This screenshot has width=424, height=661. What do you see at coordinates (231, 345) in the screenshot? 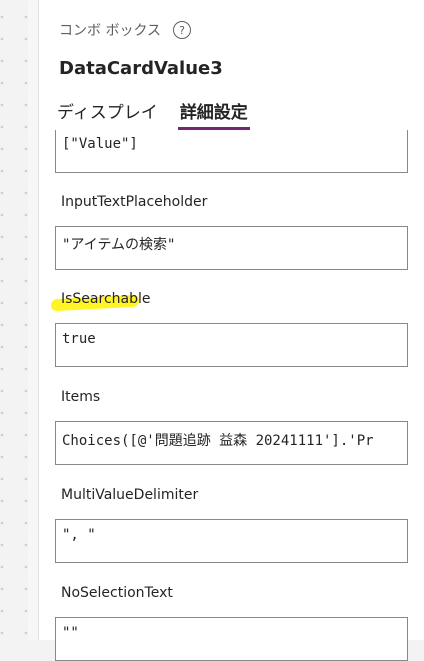
I see `is-searchable-field: true` at bounding box center [231, 345].